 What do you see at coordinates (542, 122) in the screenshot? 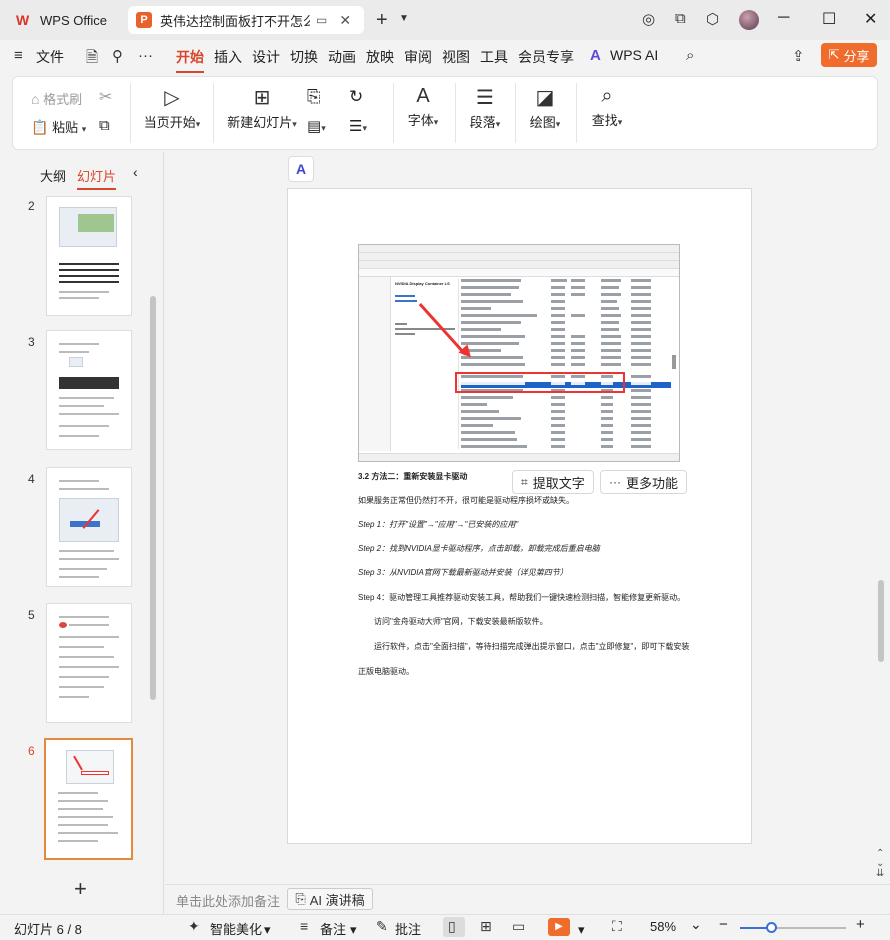
I see `drawing-label: 绘图` at bounding box center [542, 122].